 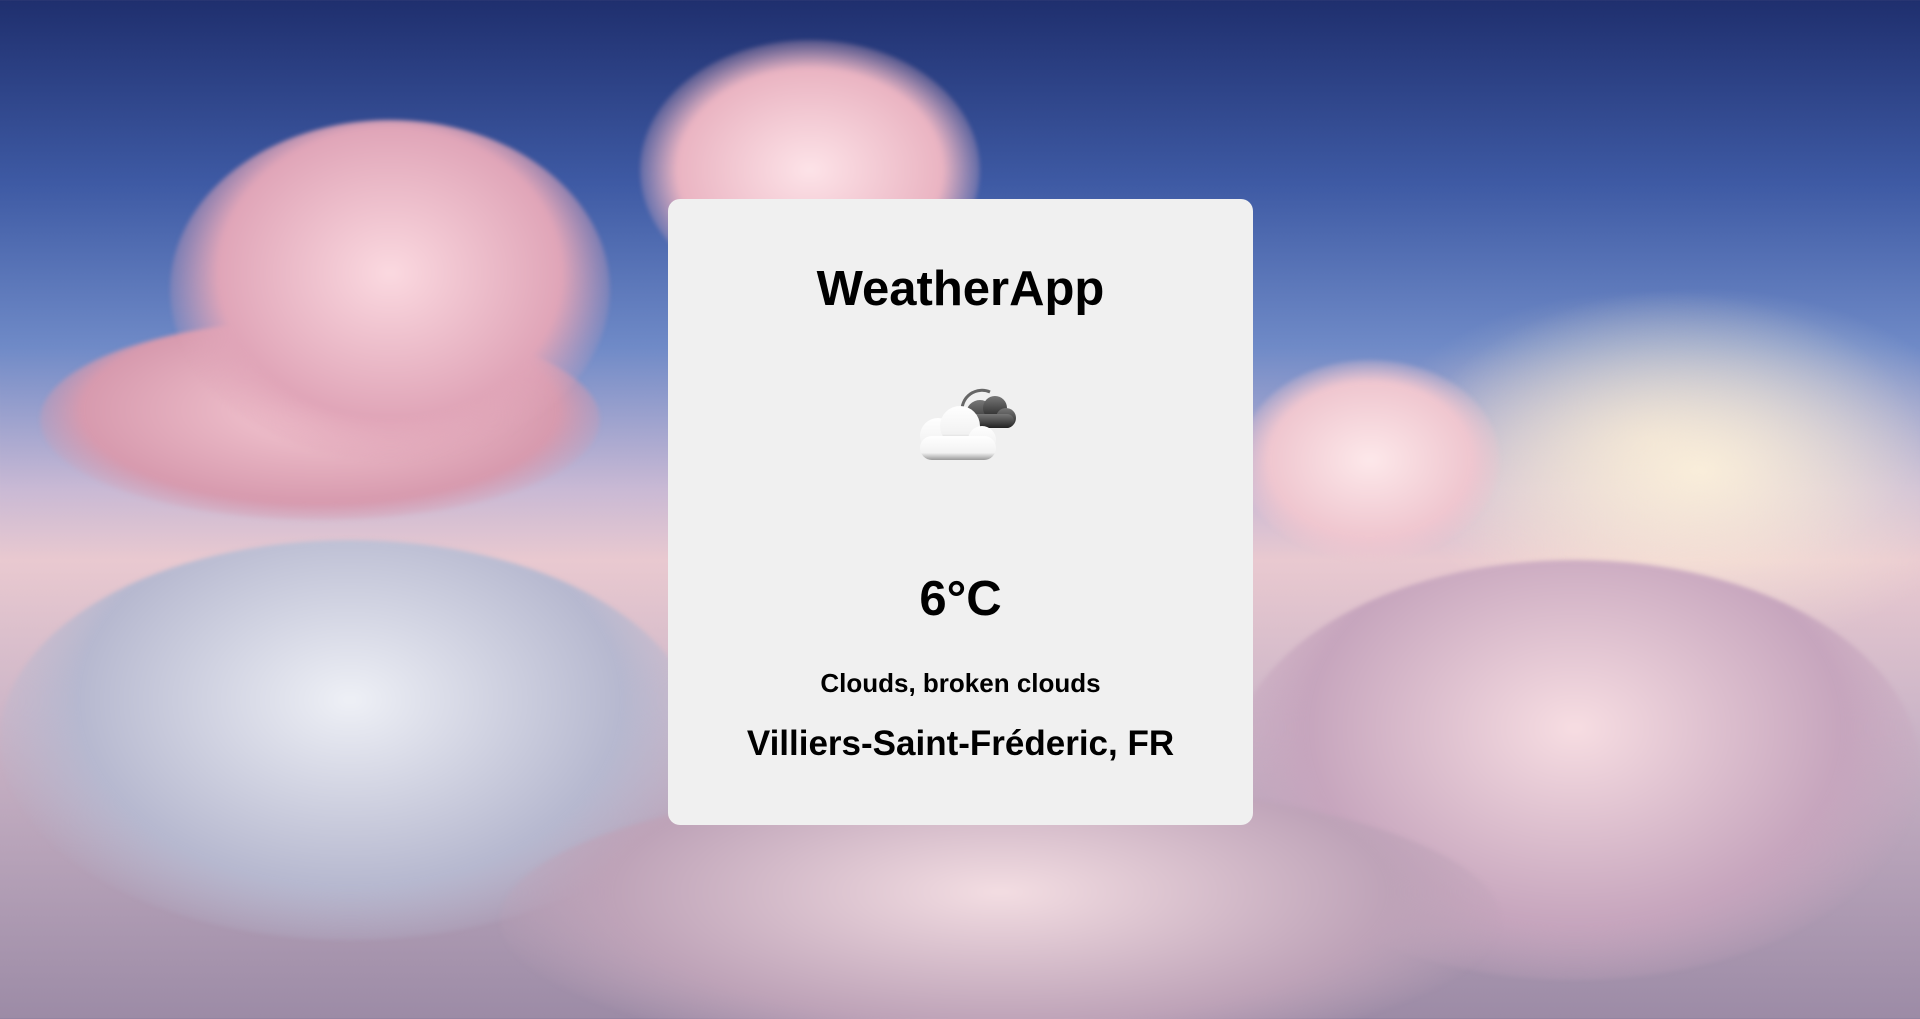 What do you see at coordinates (960, 683) in the screenshot?
I see `weather-description: Clouds, broken clouds` at bounding box center [960, 683].